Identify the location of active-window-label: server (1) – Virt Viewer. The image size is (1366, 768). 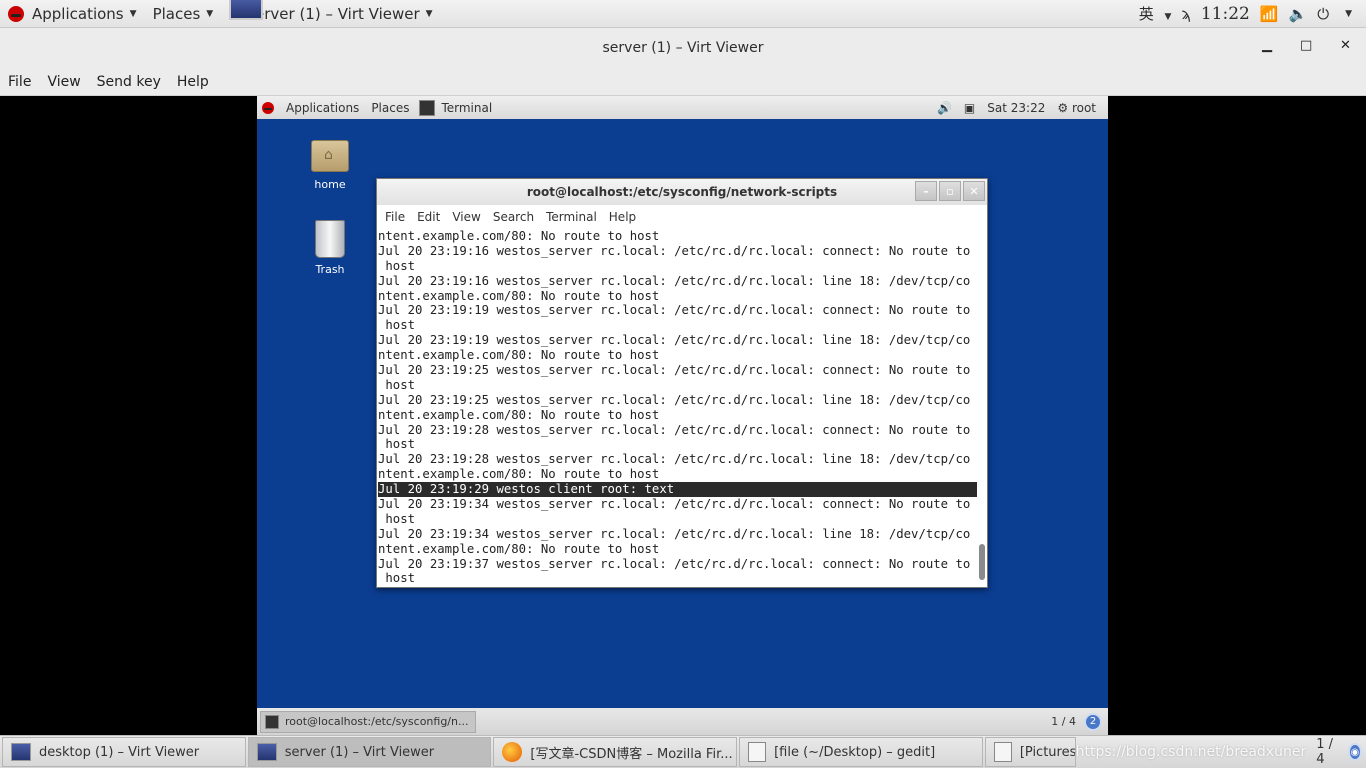
(333, 13).